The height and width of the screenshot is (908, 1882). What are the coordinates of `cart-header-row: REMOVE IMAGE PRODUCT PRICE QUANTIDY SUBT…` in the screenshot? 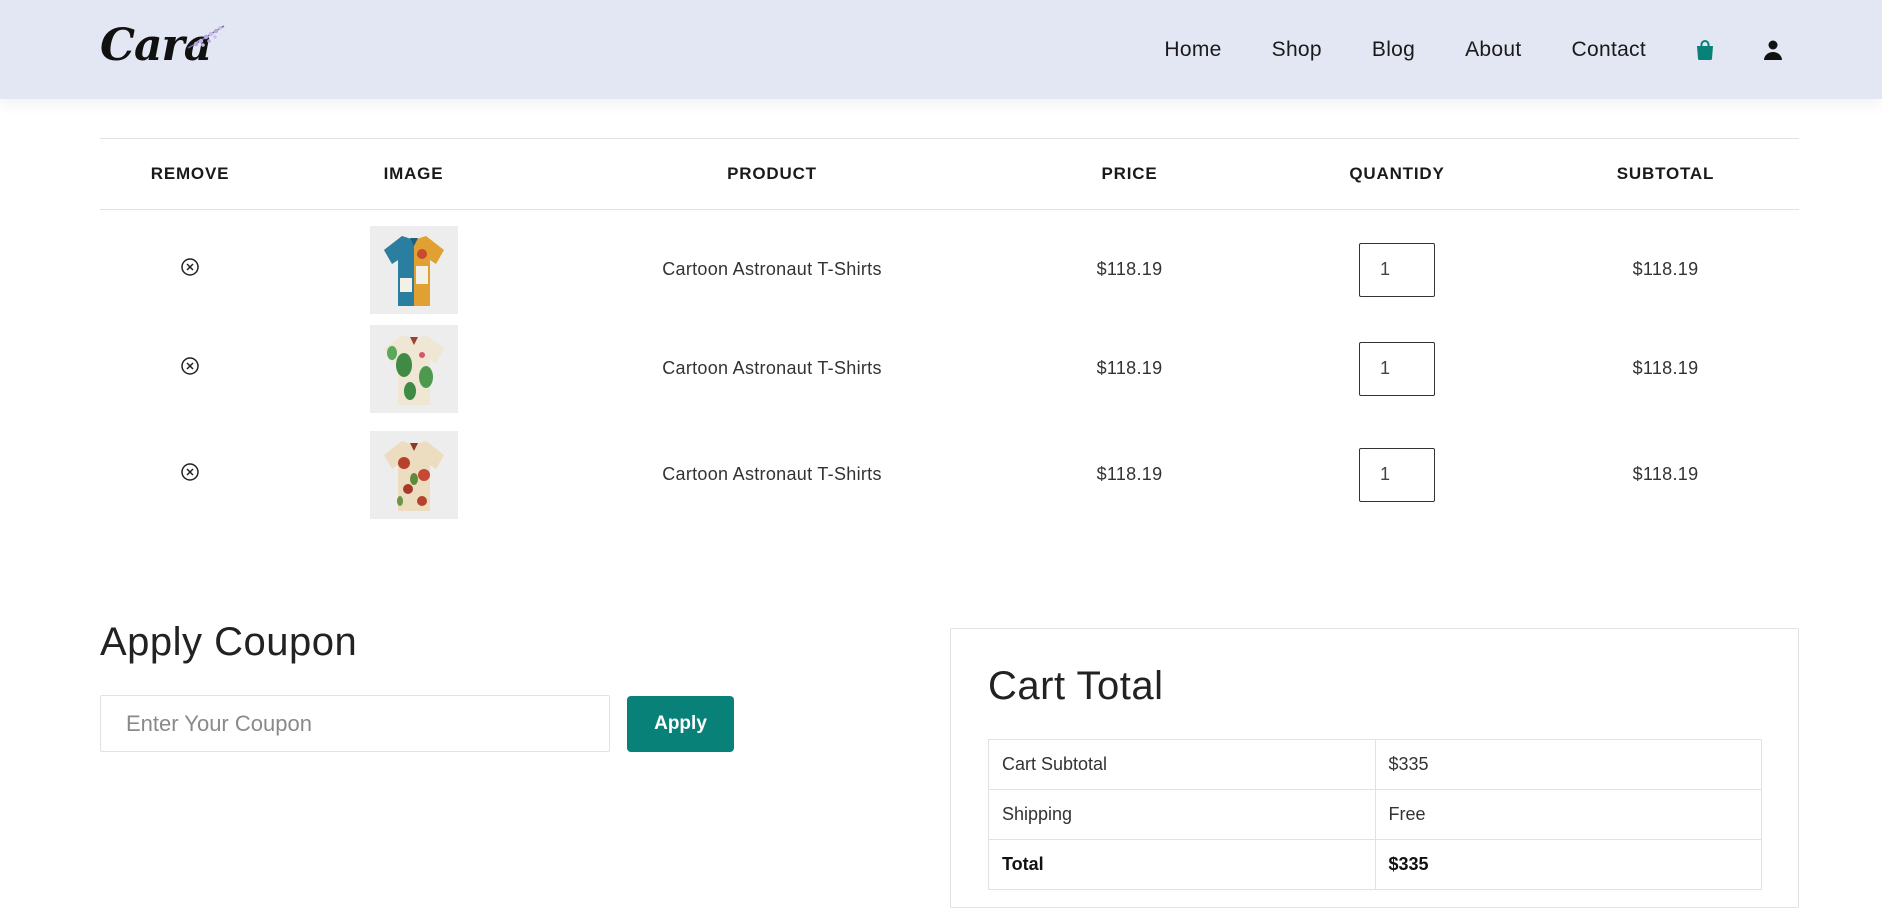 It's located at (949, 174).